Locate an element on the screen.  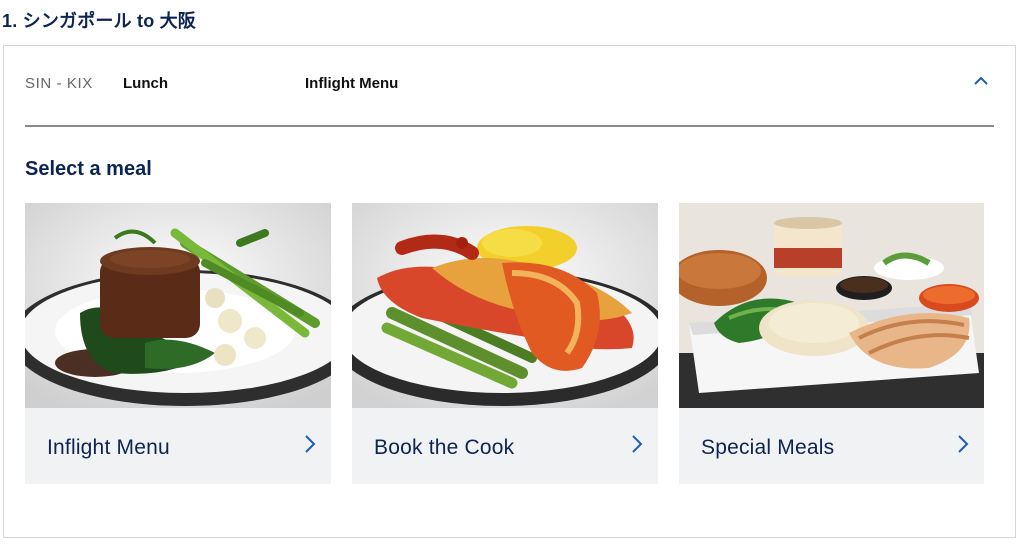
select-meal-heading: Select a meal is located at coordinates (88, 169).